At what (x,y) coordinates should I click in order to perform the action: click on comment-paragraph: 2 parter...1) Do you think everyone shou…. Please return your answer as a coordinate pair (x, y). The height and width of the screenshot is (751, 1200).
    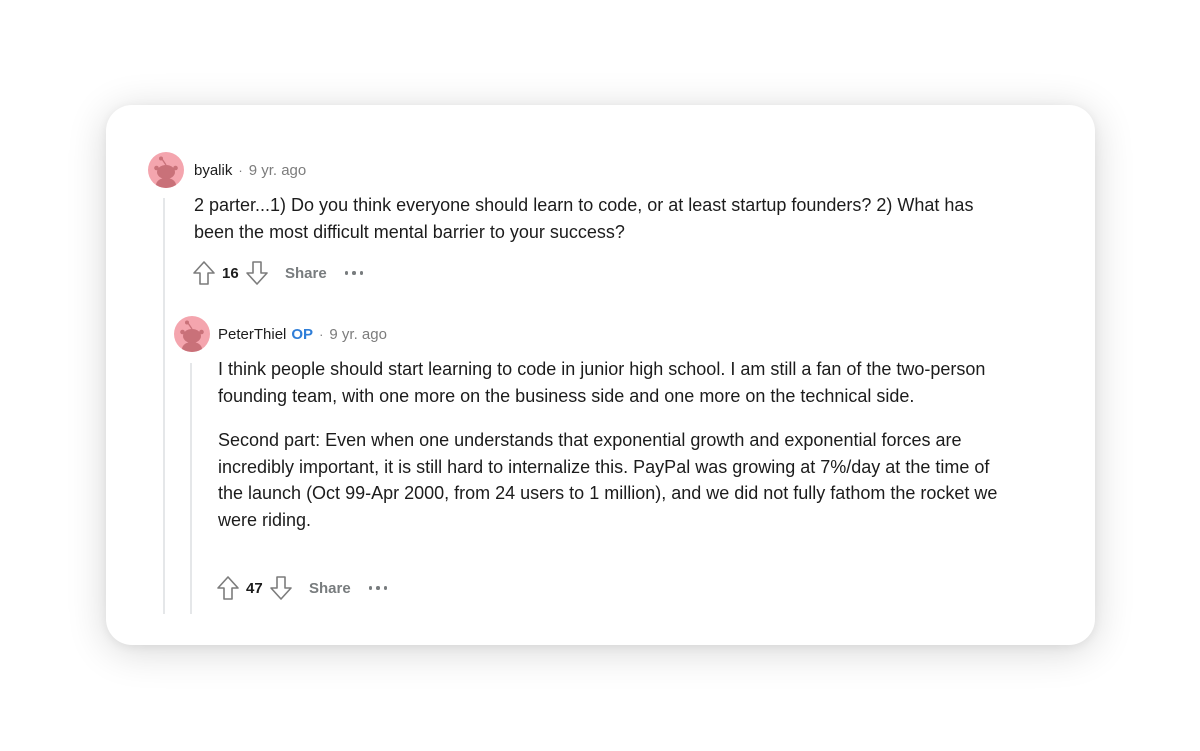
    Looking at the image, I should click on (584, 218).